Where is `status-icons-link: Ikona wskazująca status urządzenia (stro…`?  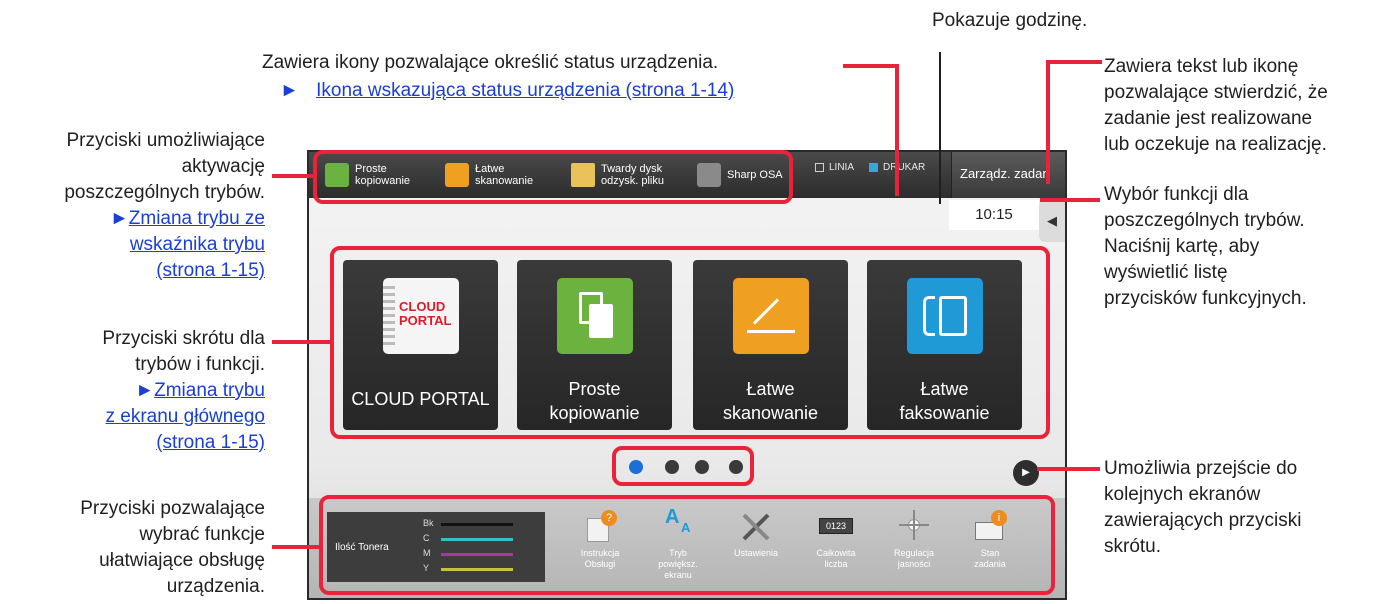
status-icons-link: Ikona wskazująca status urządzenia (stro… is located at coordinates (525, 90).